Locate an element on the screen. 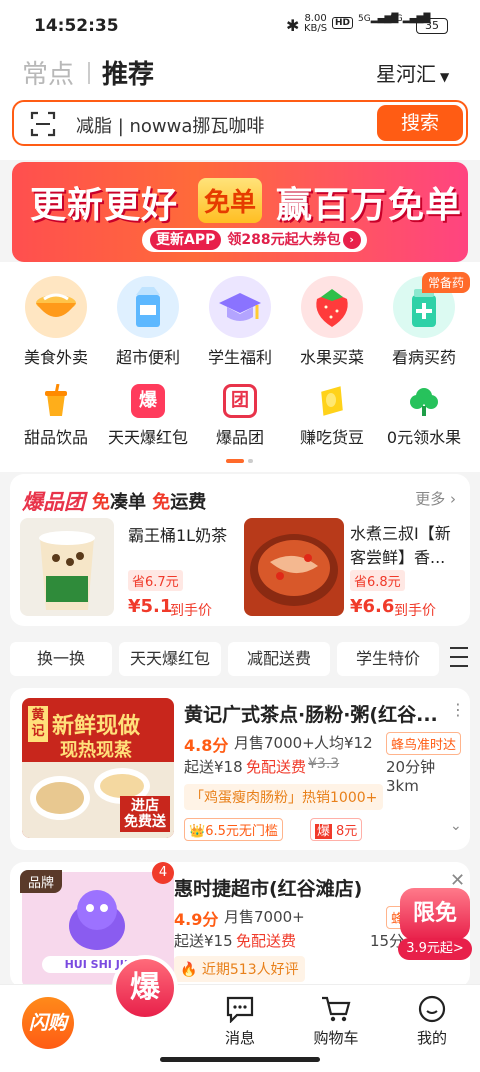 The height and width of the screenshot is (1072, 480). category-label: 赚吃货豆 is located at coordinates (331, 437).